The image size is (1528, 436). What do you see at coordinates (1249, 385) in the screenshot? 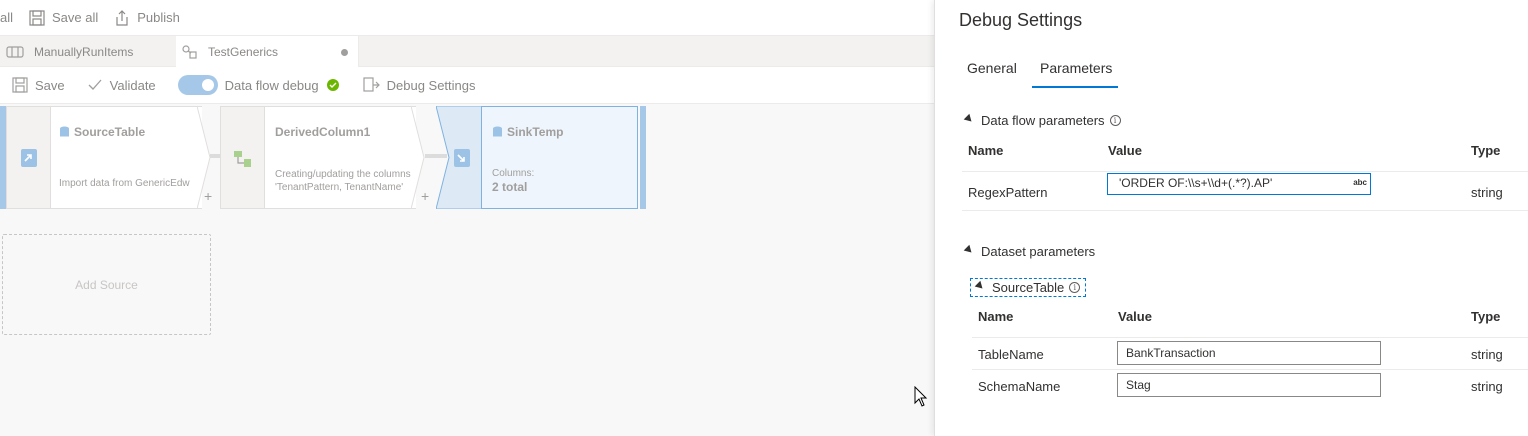
I see `schema-name-input: Stag` at bounding box center [1249, 385].